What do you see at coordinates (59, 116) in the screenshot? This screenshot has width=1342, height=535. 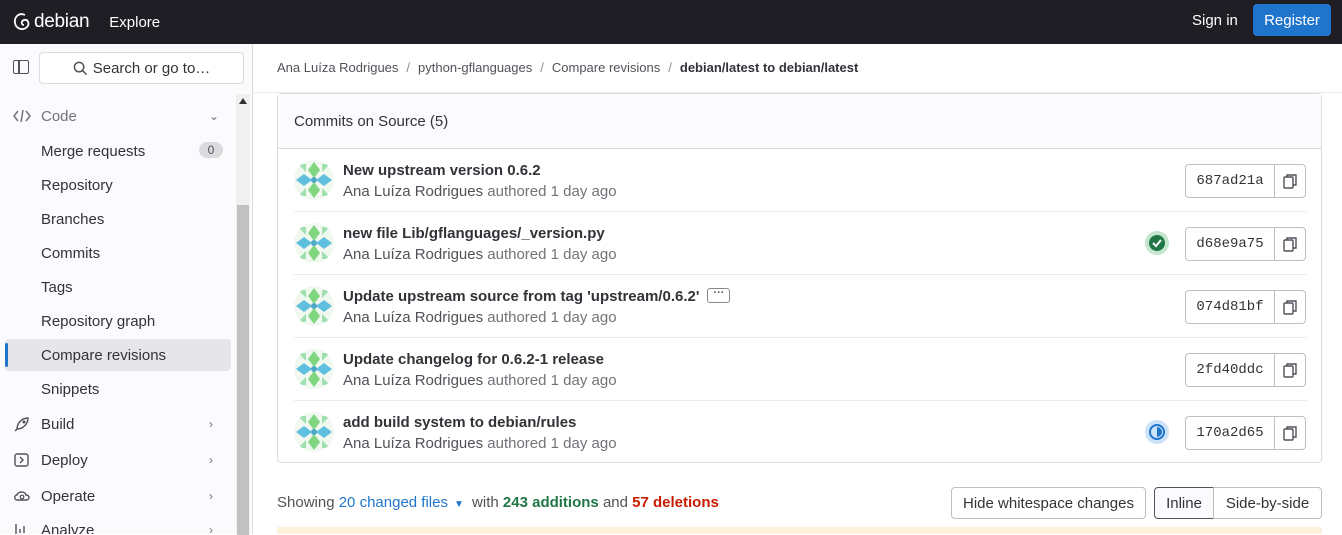 I see `nav-section-label: Code` at bounding box center [59, 116].